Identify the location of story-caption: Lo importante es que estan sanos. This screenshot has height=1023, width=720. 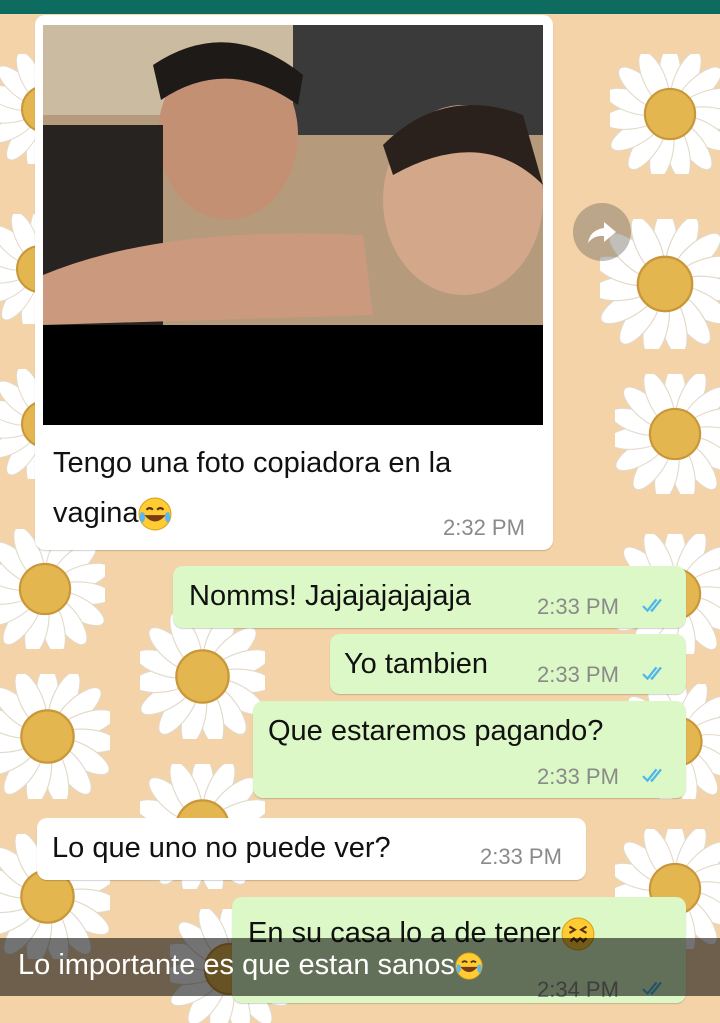
(250, 965).